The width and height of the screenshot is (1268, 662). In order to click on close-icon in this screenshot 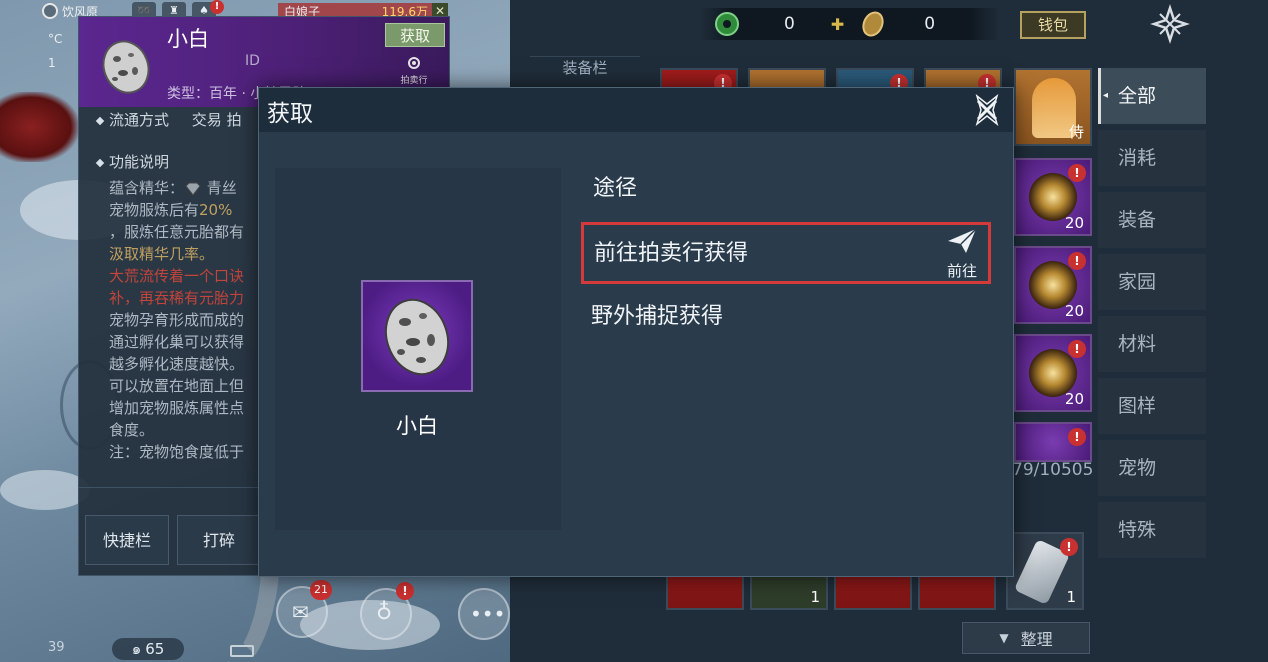, I will do `click(987, 110)`.